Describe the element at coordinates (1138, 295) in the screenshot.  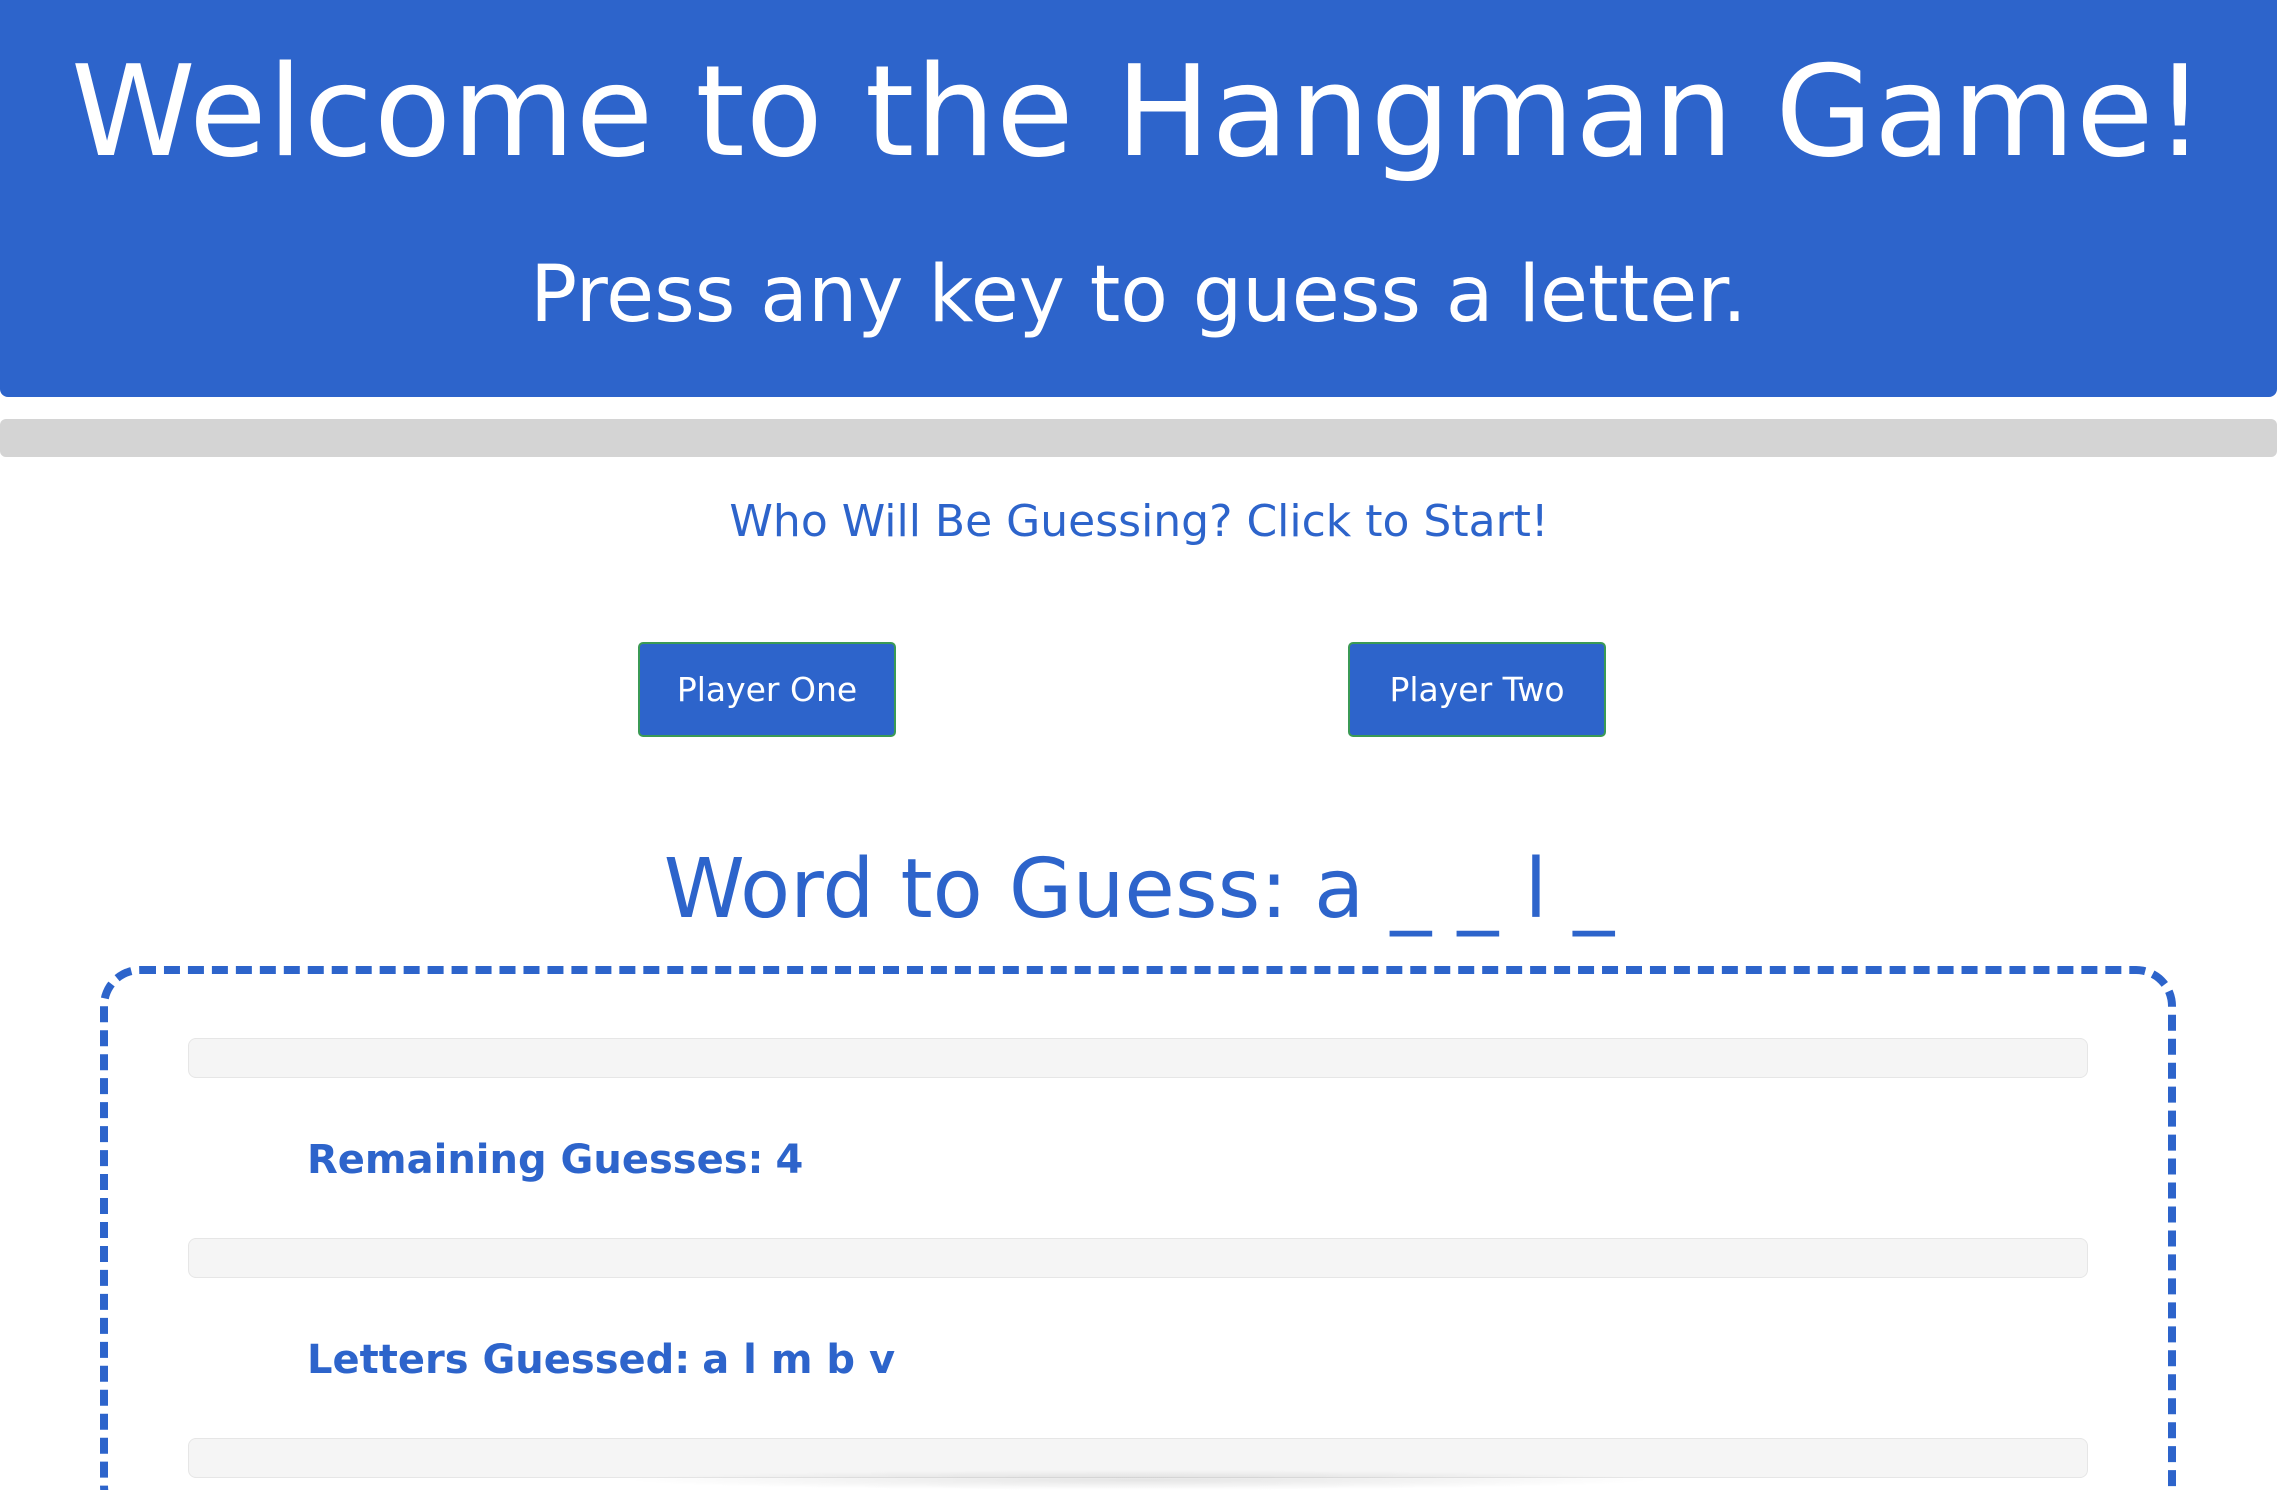
I see `page-subtitle: Press any key to guess a letter.` at that location.